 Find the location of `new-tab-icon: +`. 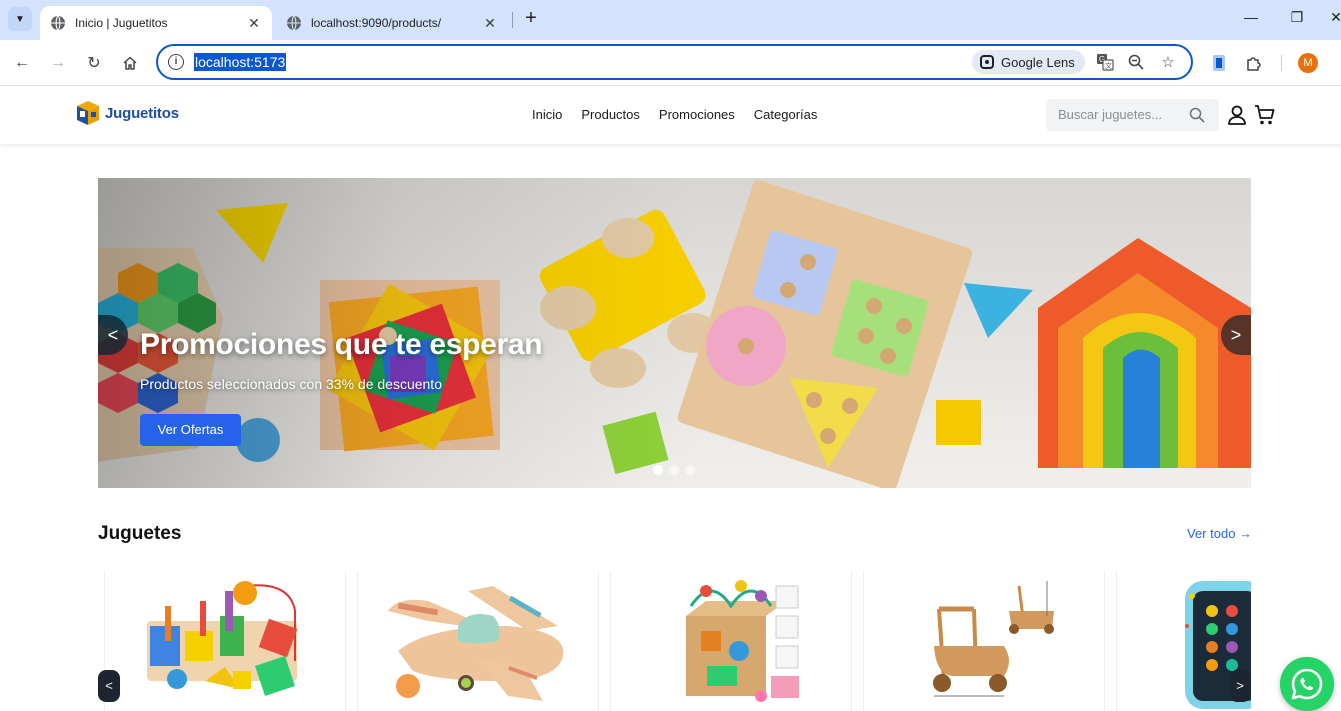

new-tab-icon: + is located at coordinates (531, 19).